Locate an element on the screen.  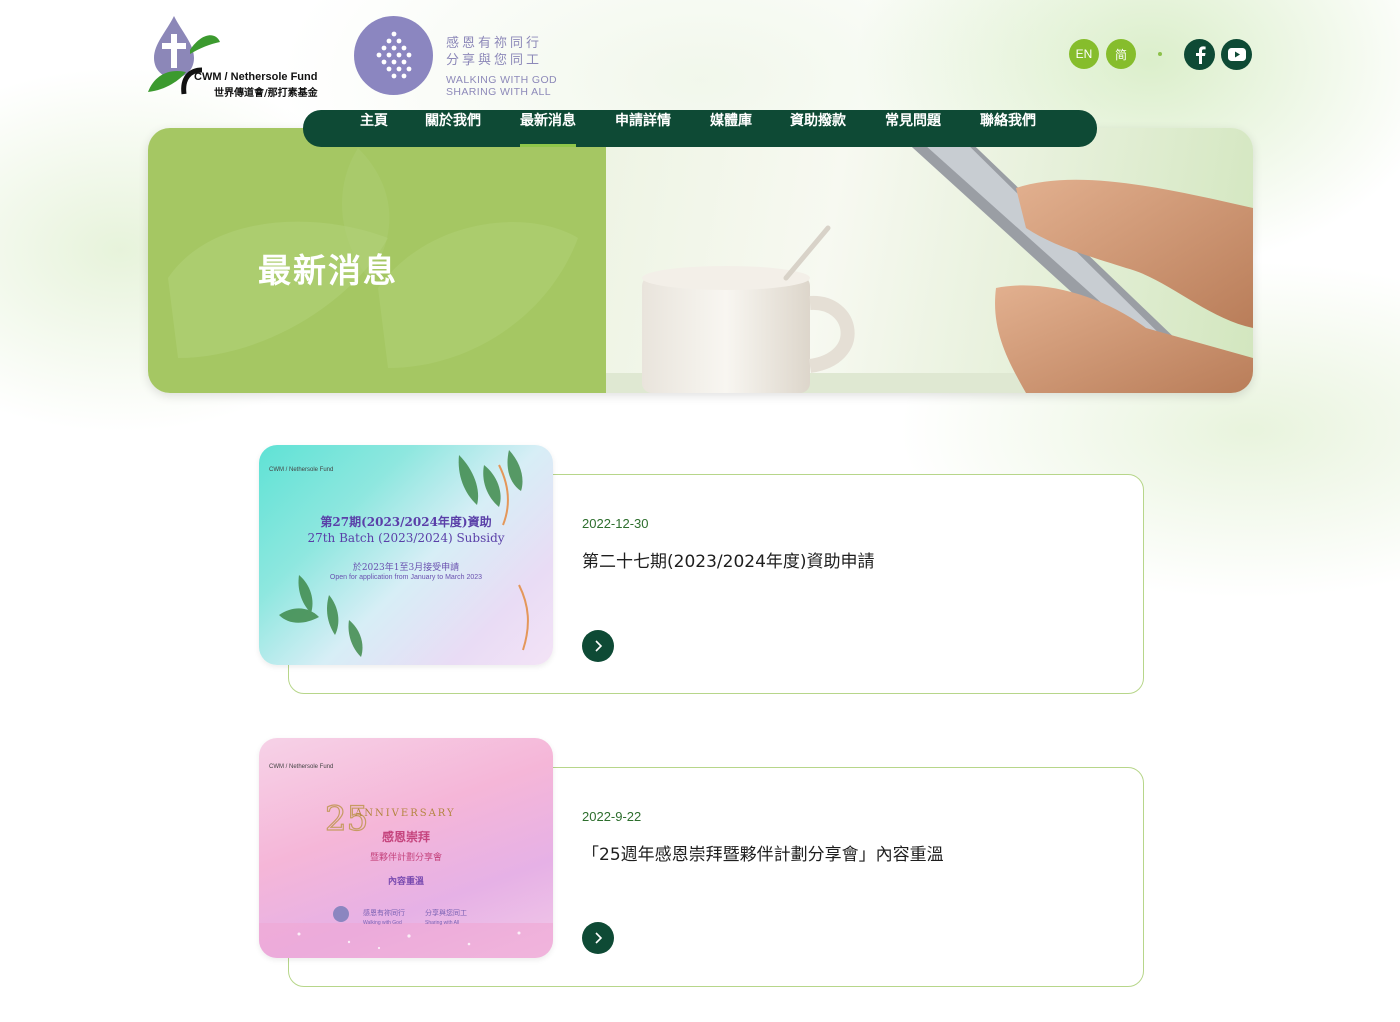
main-nav: 主頁 關於我們 最新消息 申請詳情 媒體庫 資助撥款 常見問題 聯絡我們 is located at coordinates (700, 128).